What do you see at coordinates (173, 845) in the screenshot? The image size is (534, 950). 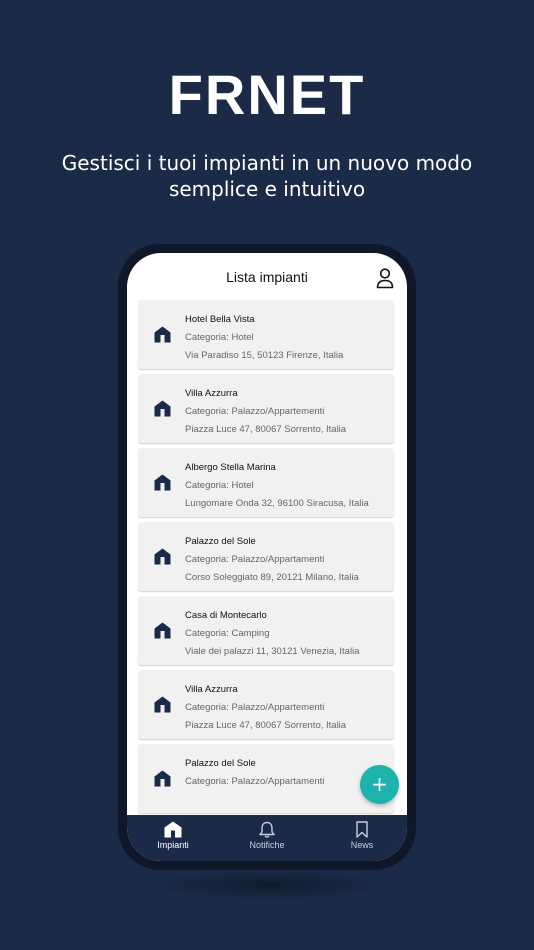 I see `nav-label: Impianti` at bounding box center [173, 845].